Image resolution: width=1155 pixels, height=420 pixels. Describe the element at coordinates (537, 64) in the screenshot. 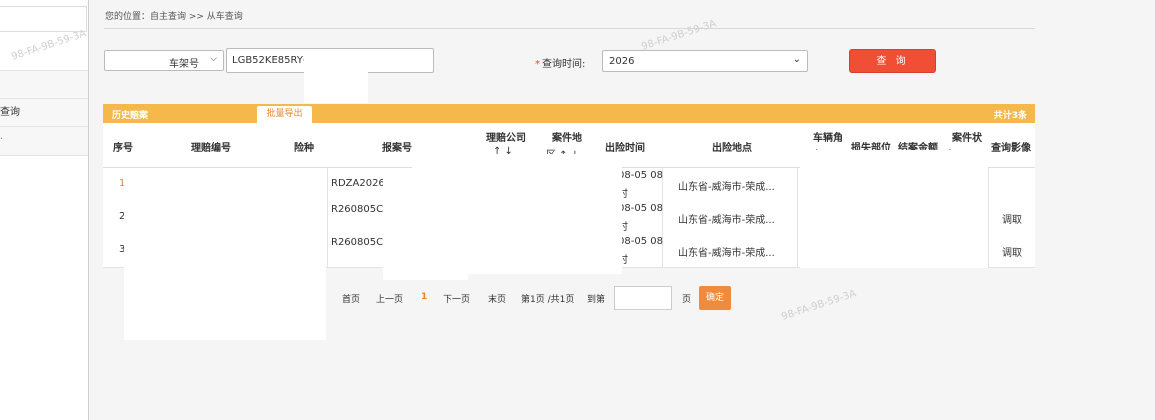

I see `required-mark: *` at that location.